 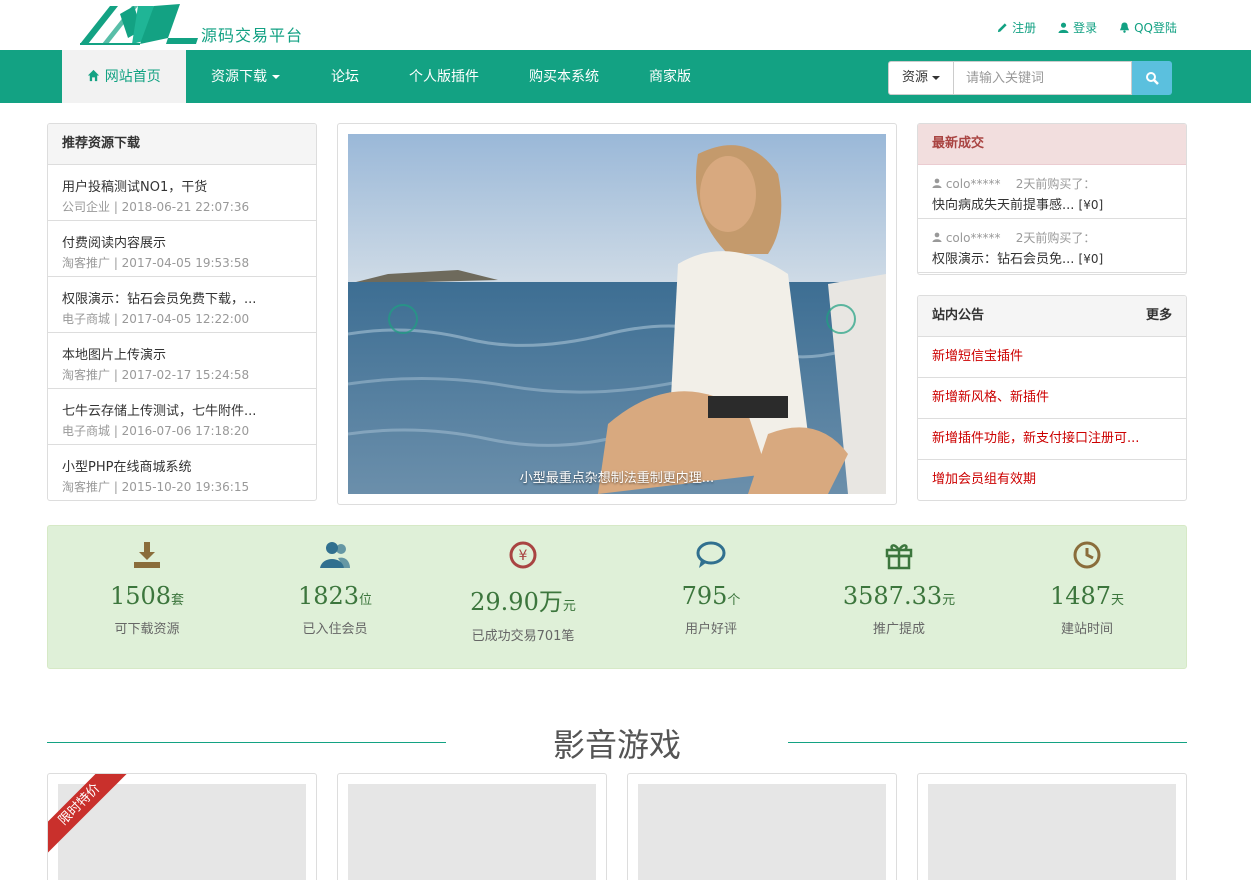 I want to click on rec-title: 本地图片上传演示, so click(x=182, y=353).